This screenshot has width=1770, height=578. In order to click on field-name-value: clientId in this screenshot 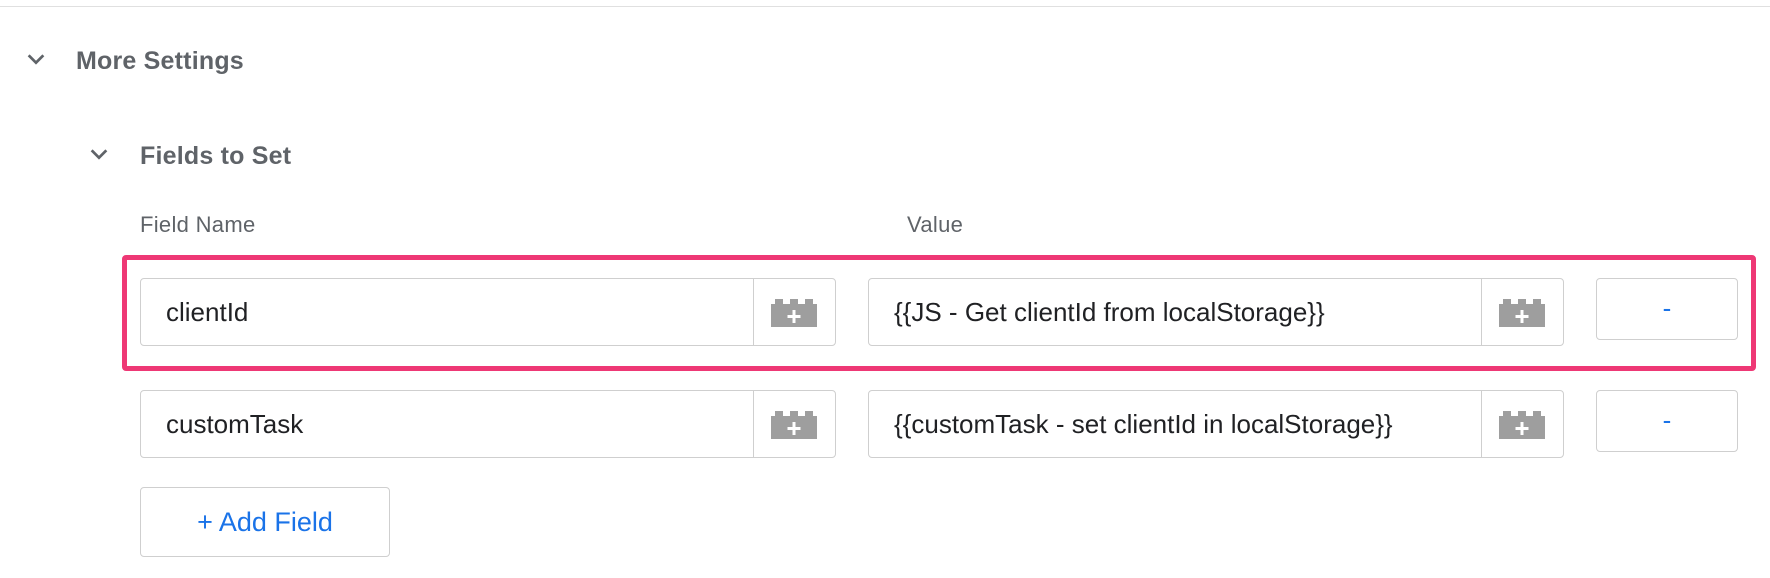, I will do `click(458, 312)`.